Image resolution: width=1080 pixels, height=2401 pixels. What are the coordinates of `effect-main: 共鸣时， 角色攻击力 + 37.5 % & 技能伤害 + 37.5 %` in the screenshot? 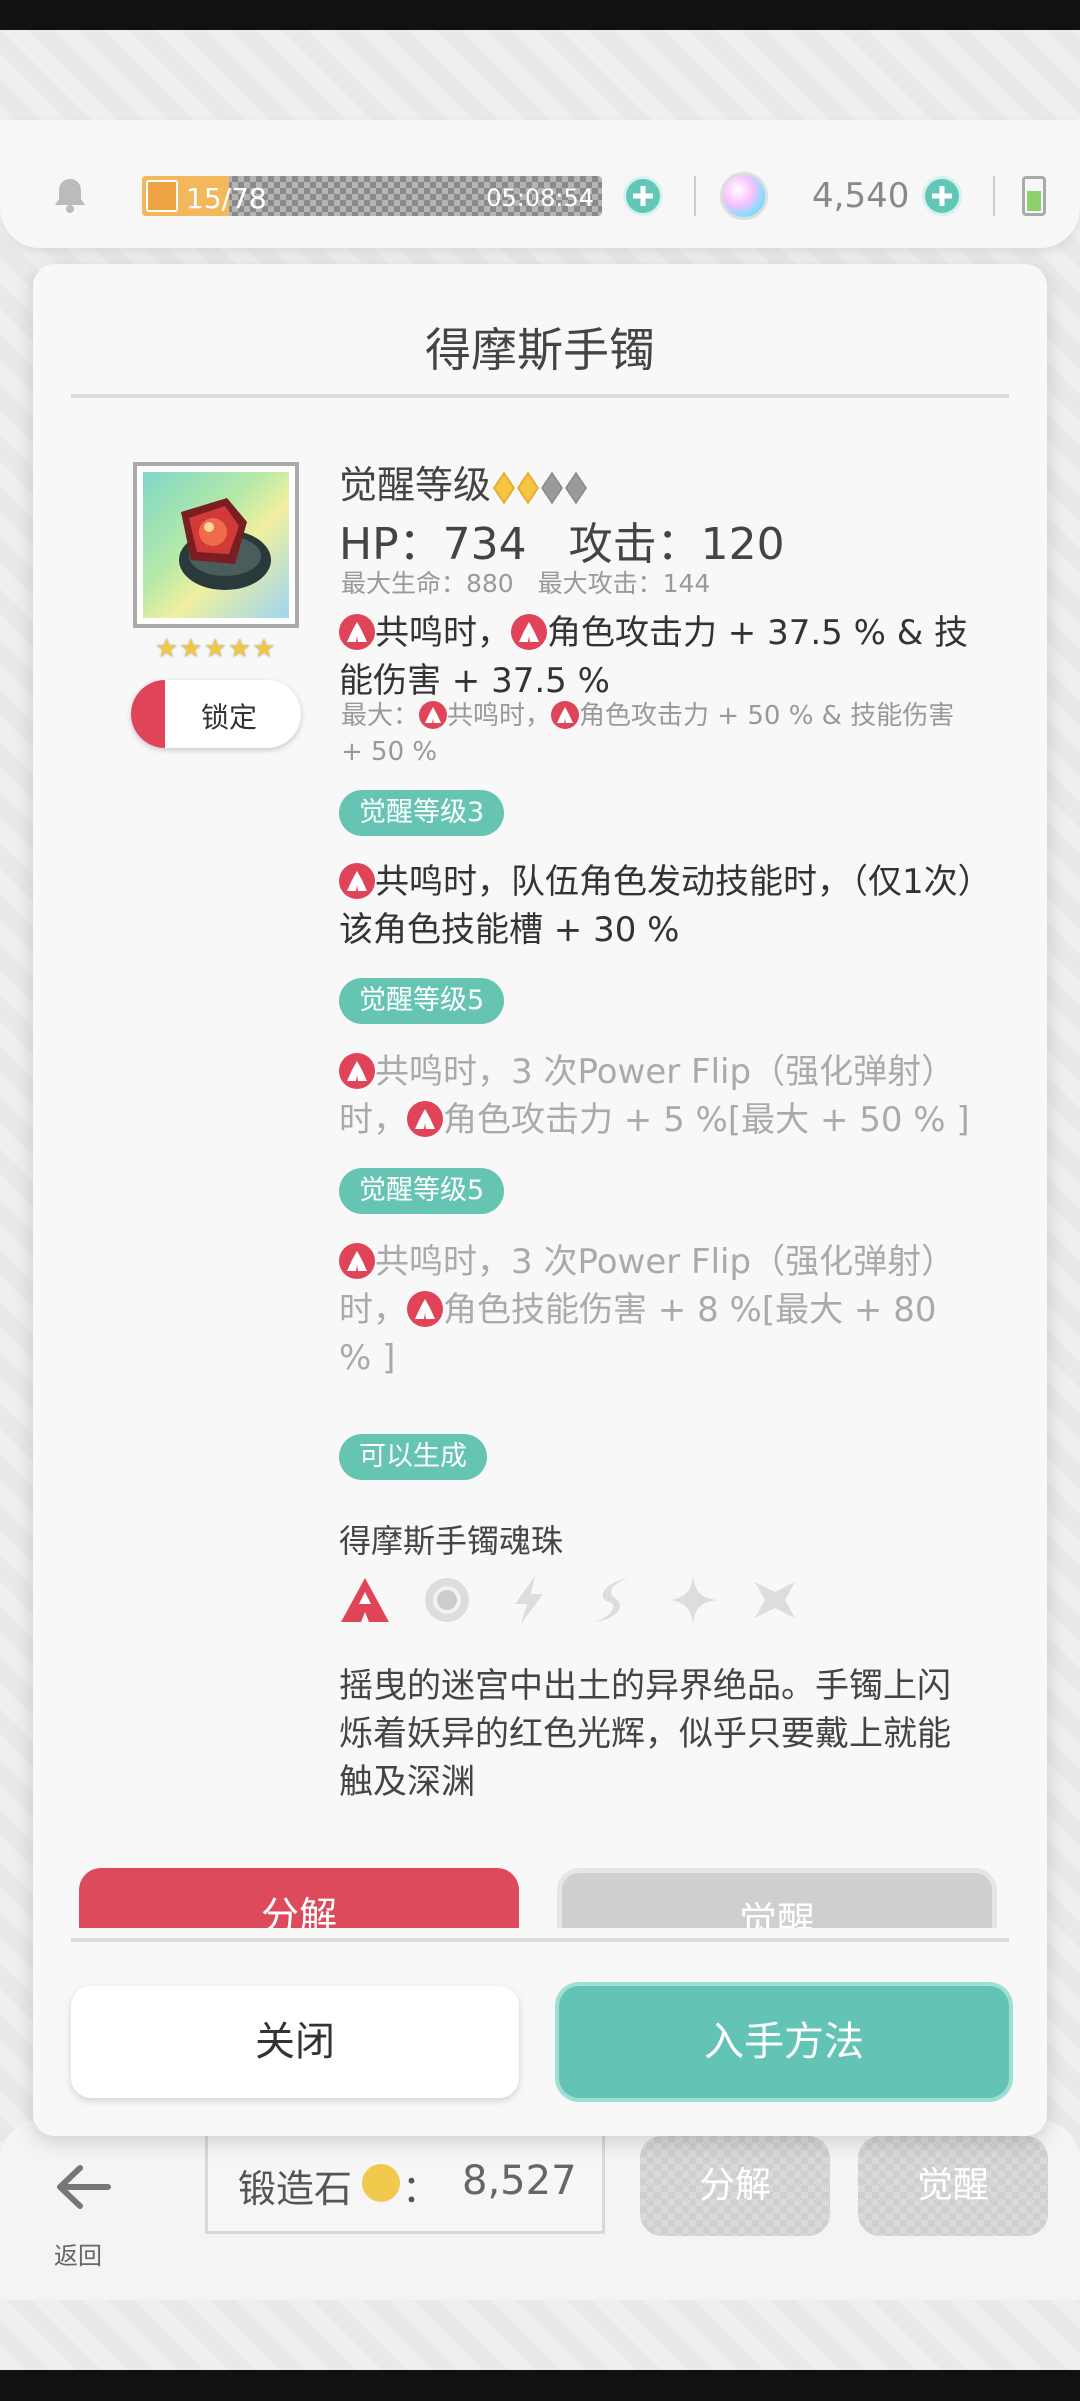 It's located at (654, 657).